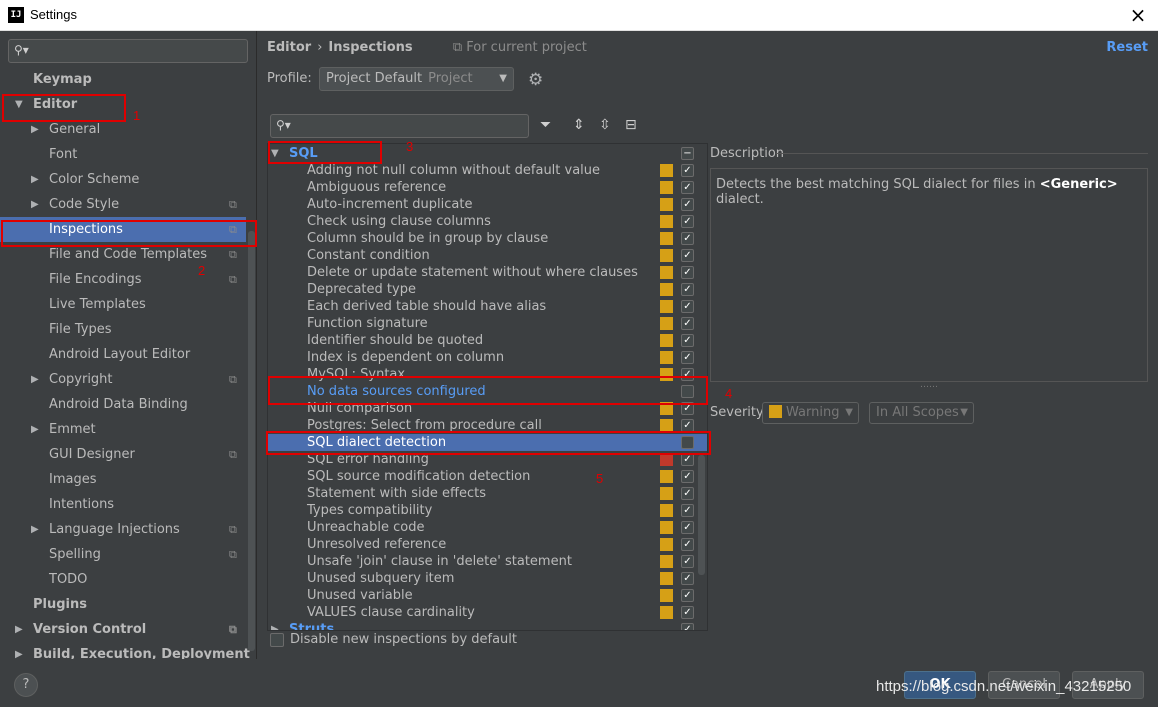  I want to click on inspection-checkbox: −, so click(687, 153).